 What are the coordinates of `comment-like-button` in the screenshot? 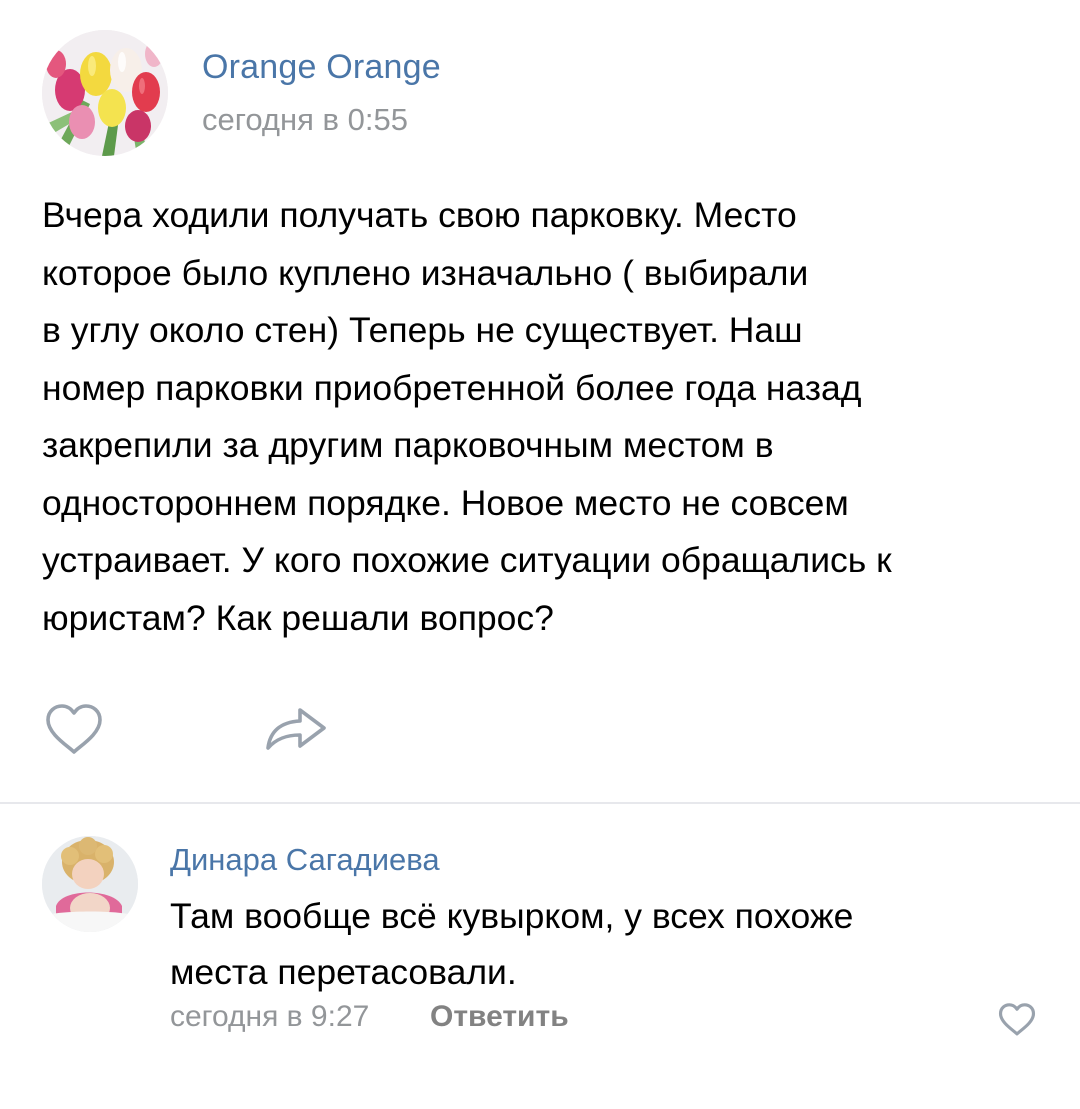 It's located at (1017, 1020).